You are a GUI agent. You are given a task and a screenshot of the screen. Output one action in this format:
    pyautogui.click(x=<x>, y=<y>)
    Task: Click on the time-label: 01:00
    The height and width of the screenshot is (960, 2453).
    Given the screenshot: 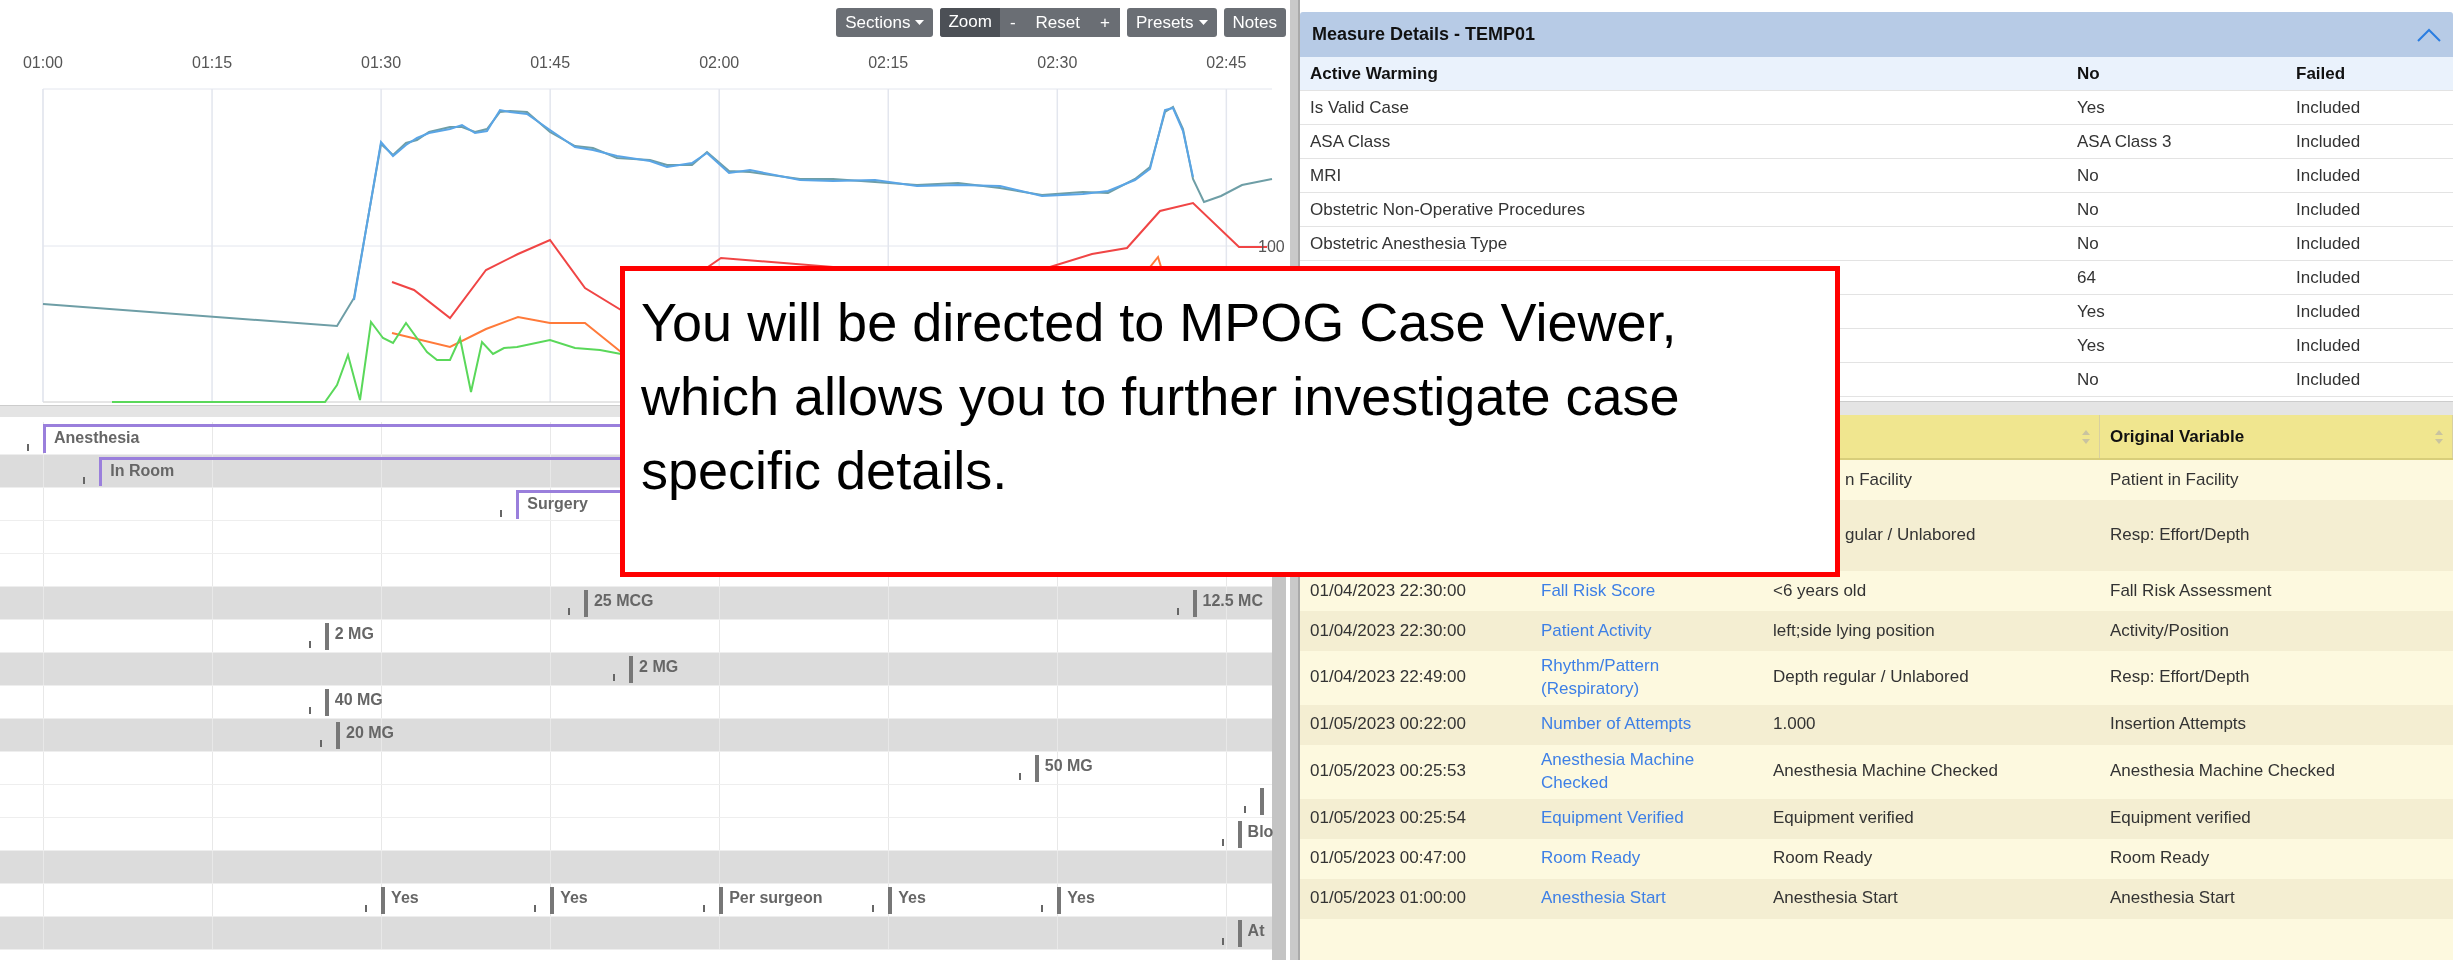 What is the action you would take?
    pyautogui.click(x=43, y=62)
    